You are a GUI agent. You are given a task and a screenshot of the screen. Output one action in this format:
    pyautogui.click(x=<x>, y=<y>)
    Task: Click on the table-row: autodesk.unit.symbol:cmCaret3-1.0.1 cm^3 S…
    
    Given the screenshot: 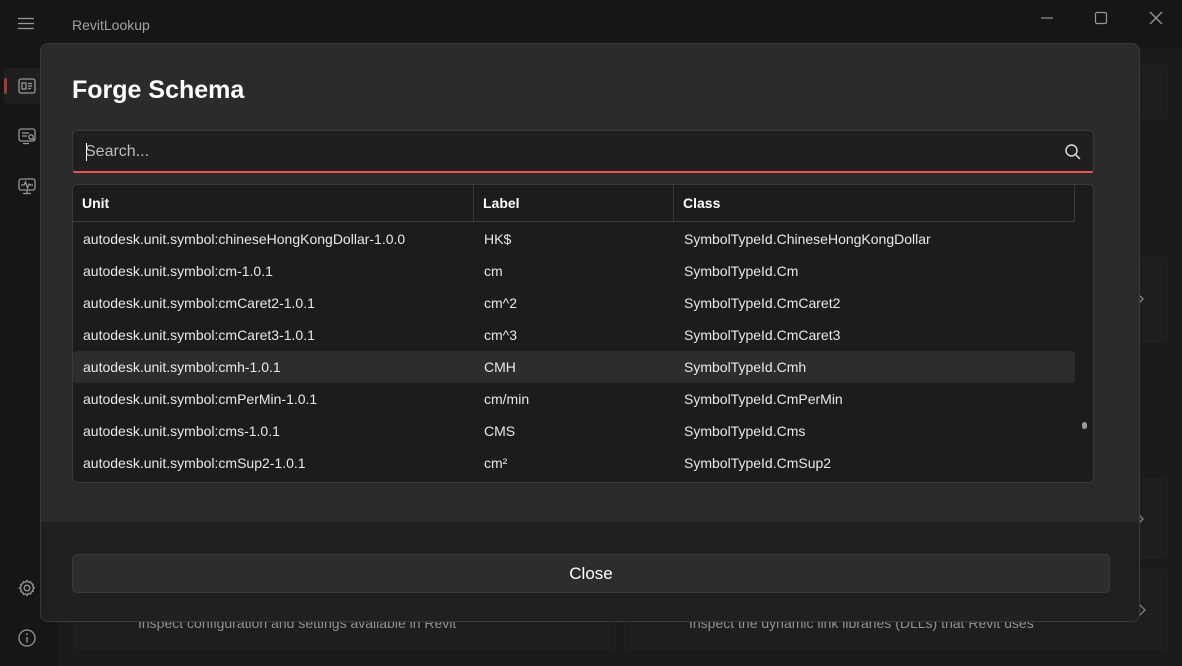 What is the action you would take?
    pyautogui.click(x=574, y=335)
    